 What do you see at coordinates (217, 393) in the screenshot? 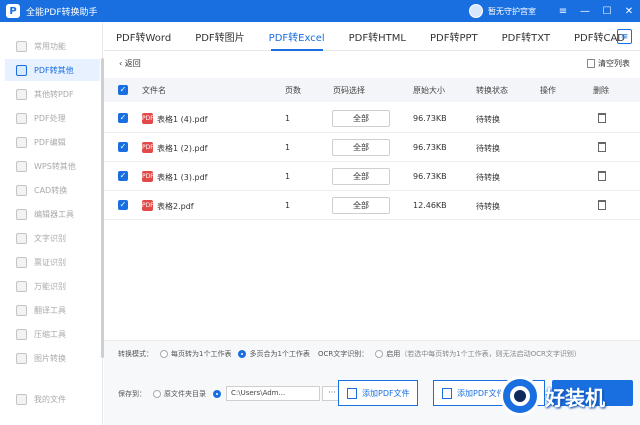
I see `radio-custom-path` at bounding box center [217, 393].